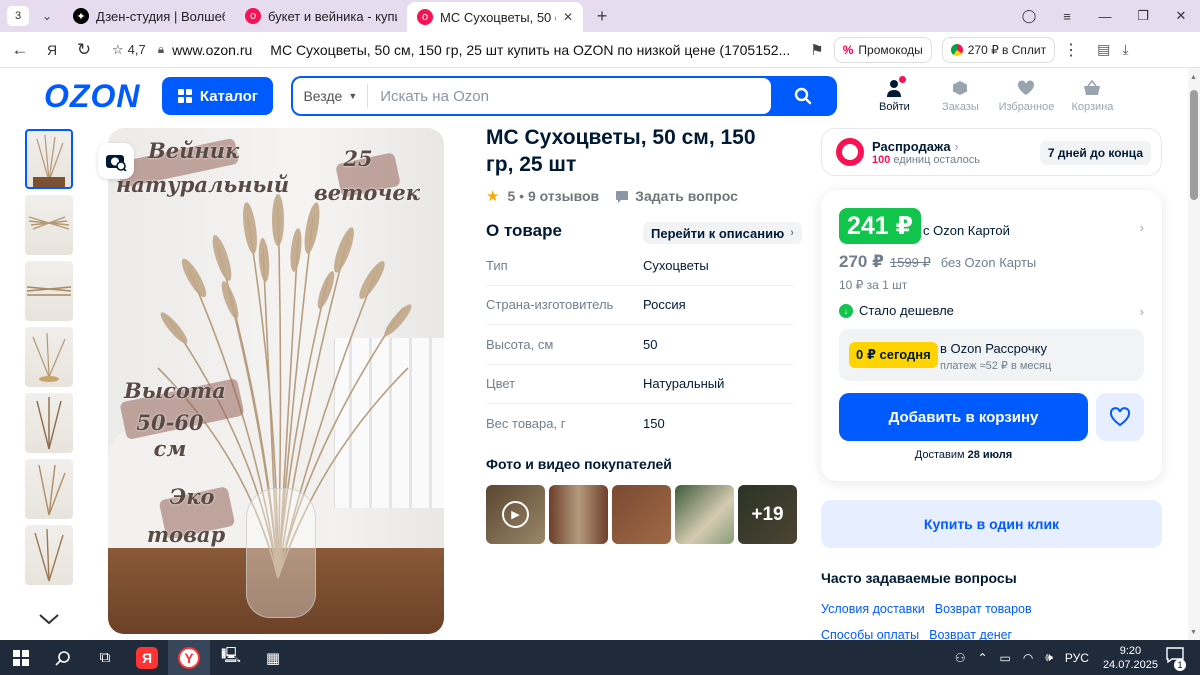 The height and width of the screenshot is (675, 1200). Describe the element at coordinates (996, 366) in the screenshot. I see `installment-monthly: платеж ≈52 ₽ в месяц` at that location.